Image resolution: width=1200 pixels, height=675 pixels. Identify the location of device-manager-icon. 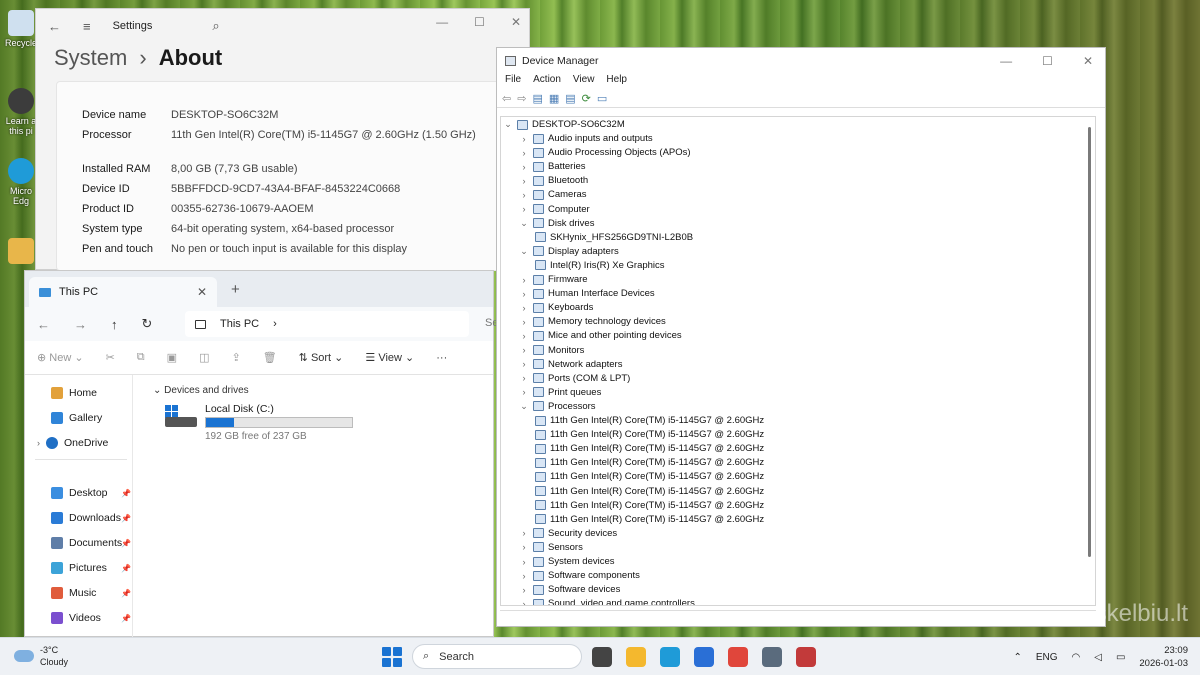
(806, 657).